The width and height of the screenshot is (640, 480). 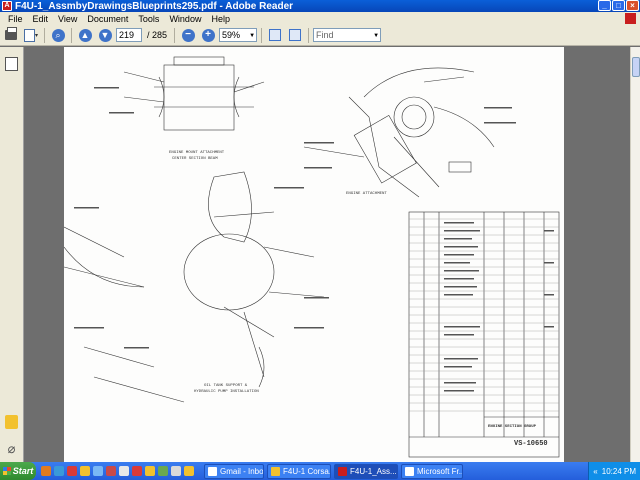 I want to click on page-total: / 285, so click(x=157, y=35).